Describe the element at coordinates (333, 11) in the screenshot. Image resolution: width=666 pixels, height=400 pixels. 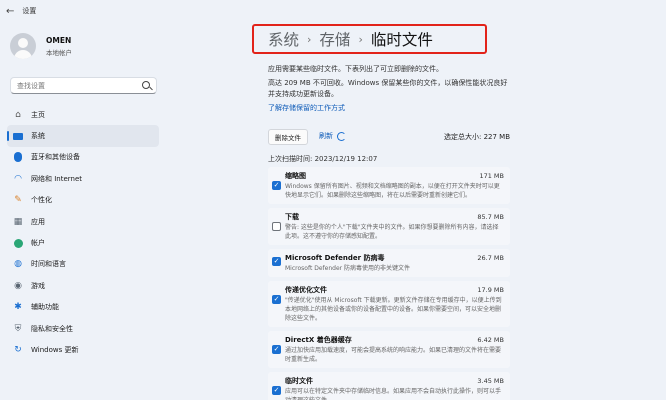
I see `title-bar: ← 设置` at that location.